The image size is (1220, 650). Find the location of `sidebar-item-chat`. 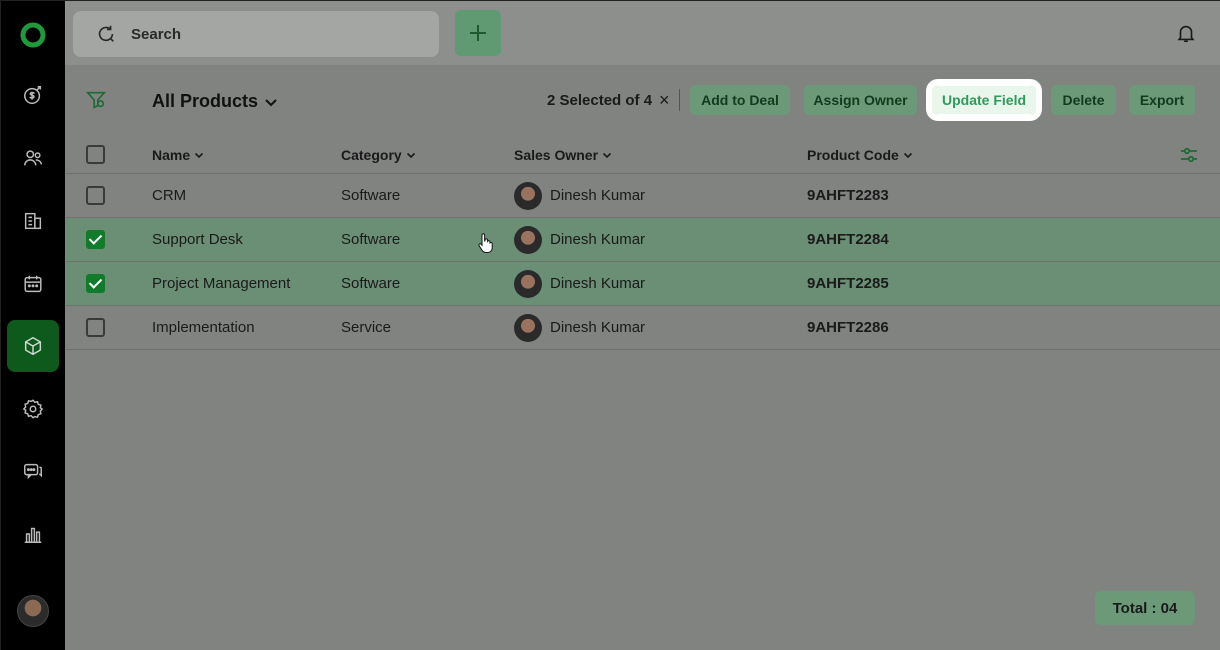

sidebar-item-chat is located at coordinates (33, 471).